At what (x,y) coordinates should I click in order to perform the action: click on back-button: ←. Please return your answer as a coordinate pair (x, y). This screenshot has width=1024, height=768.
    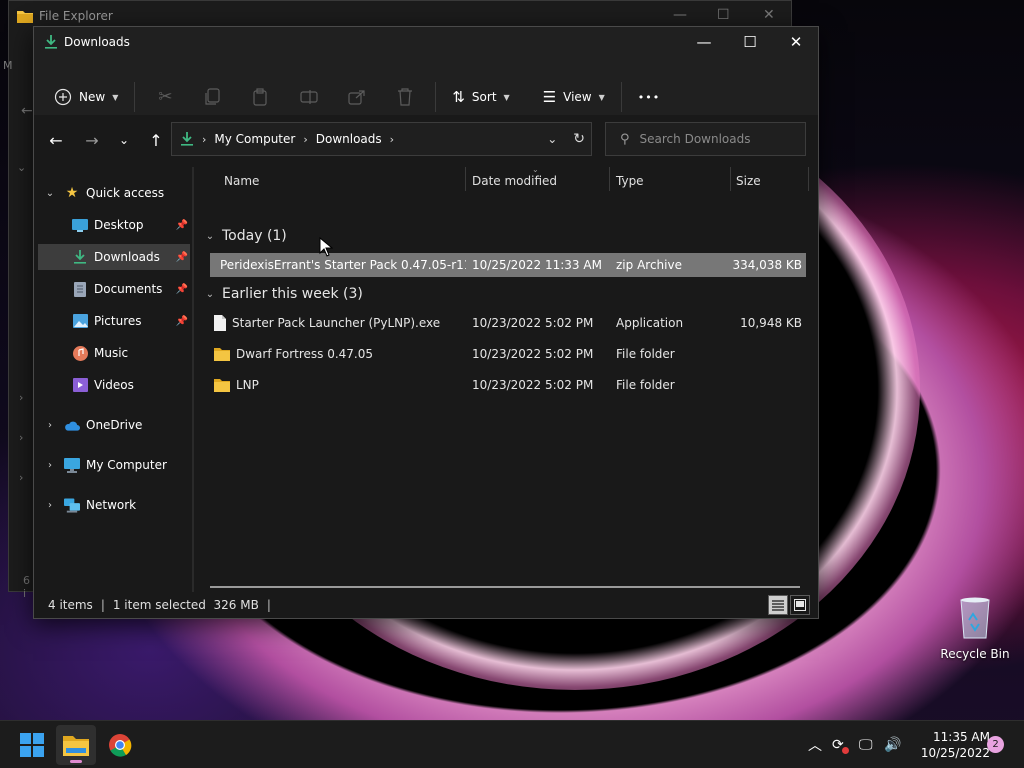
    Looking at the image, I should click on (56, 140).